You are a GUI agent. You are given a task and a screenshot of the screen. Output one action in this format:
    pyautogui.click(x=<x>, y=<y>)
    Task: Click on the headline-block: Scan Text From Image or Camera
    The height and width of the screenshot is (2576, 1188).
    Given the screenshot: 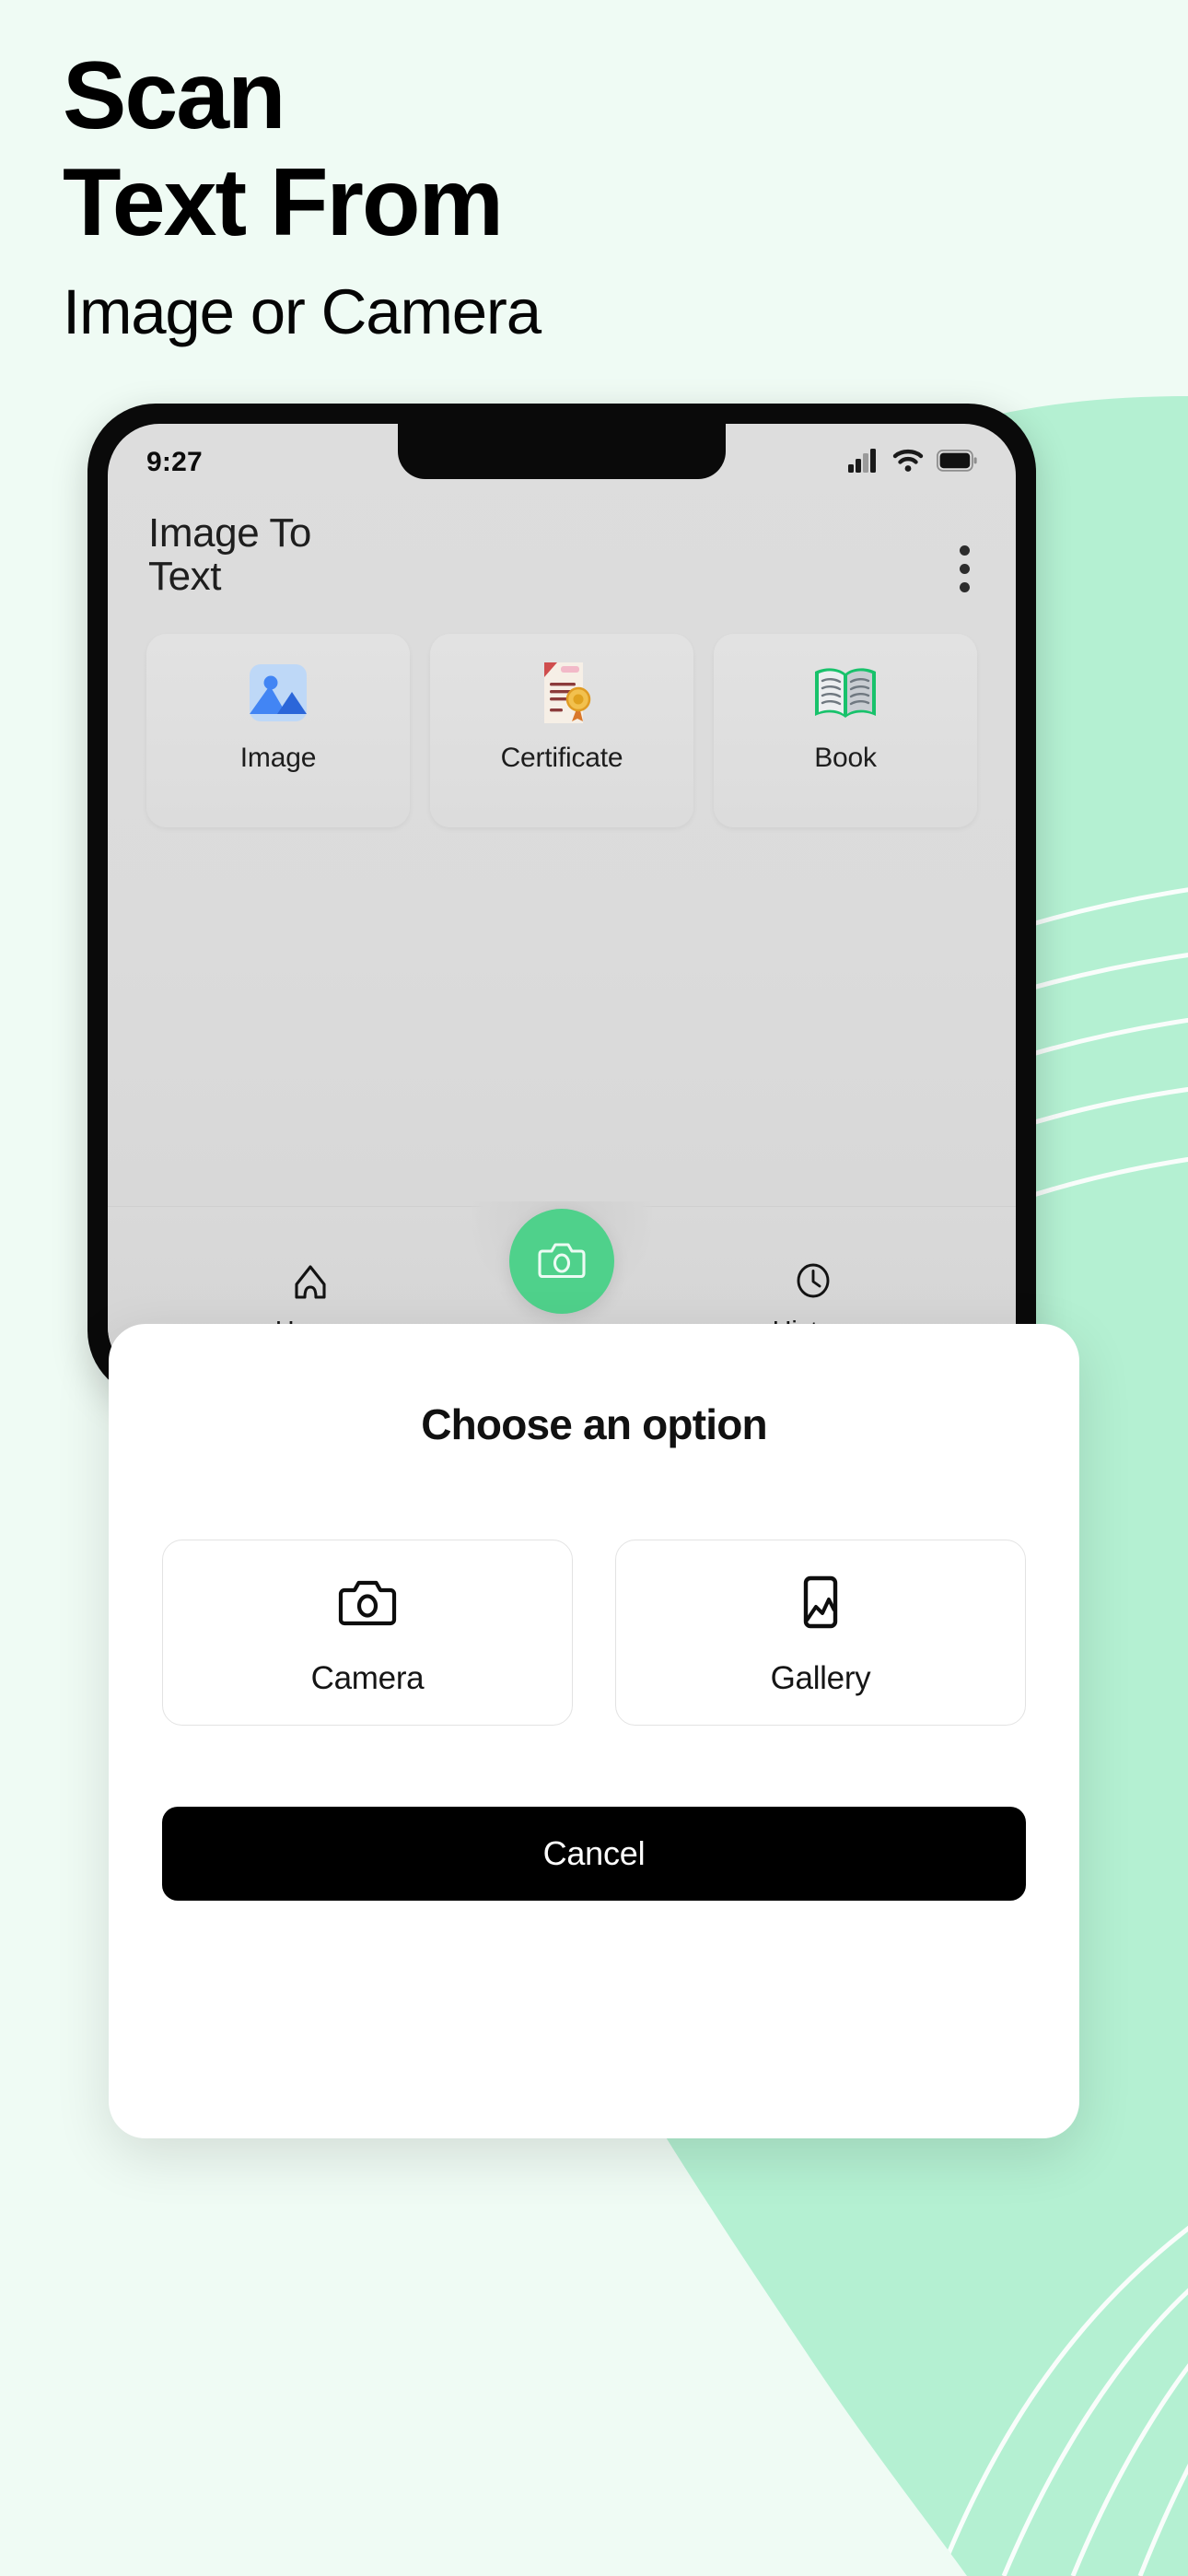 What is the action you would take?
    pyautogui.click(x=597, y=195)
    